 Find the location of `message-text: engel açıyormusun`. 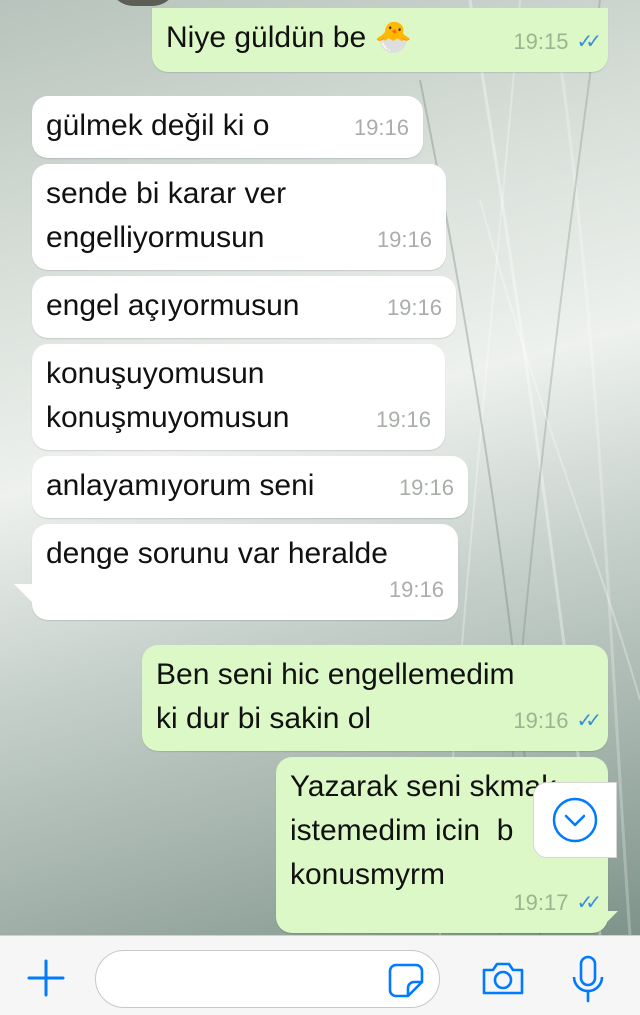

message-text: engel açıyormusun is located at coordinates (173, 305).